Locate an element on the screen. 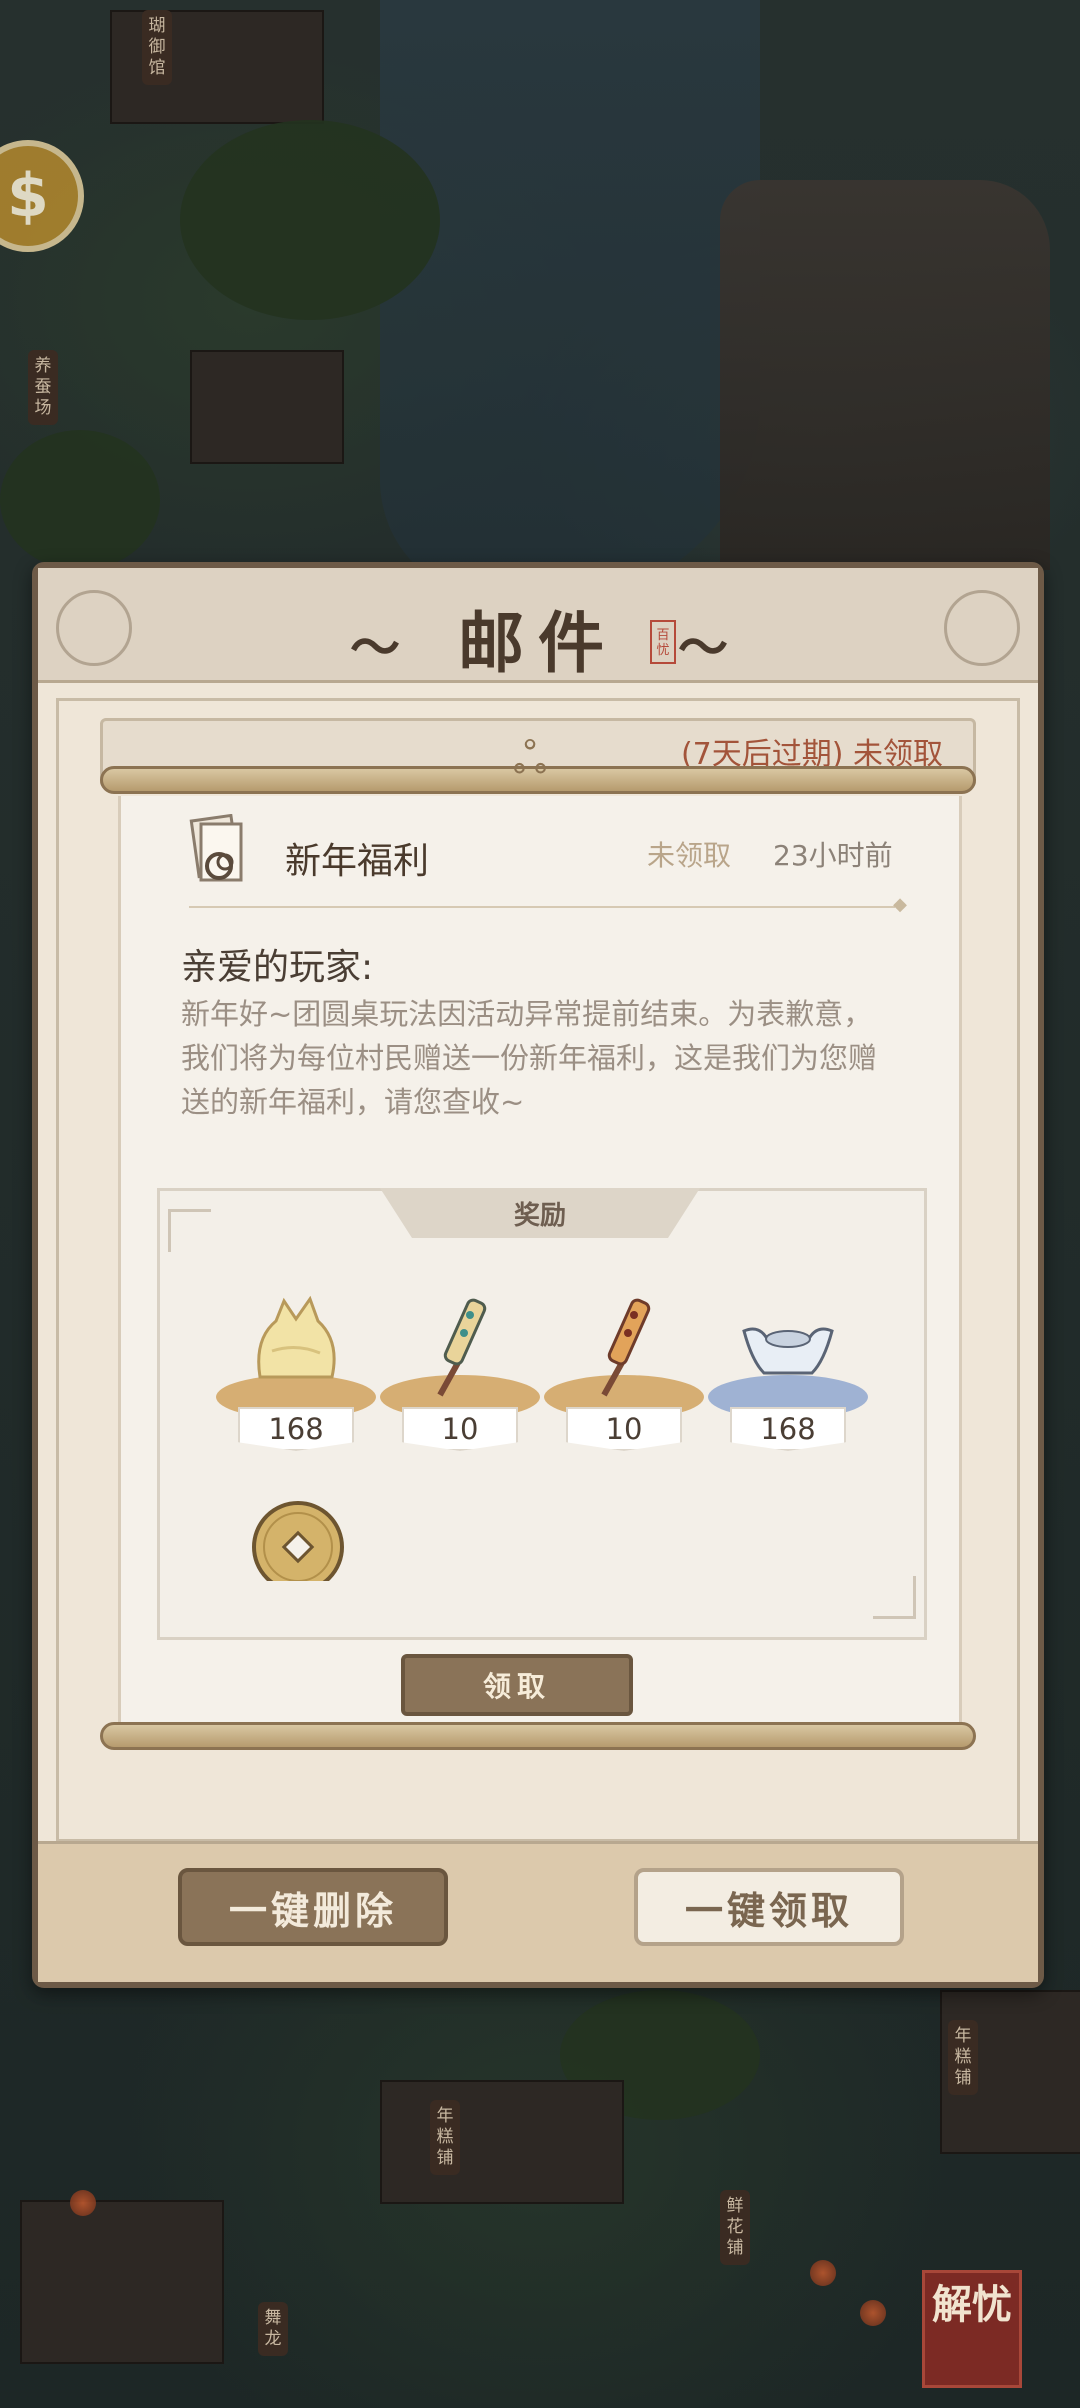  rewards-panel: 奖励 168 10 10 168 is located at coordinates (542, 1414).